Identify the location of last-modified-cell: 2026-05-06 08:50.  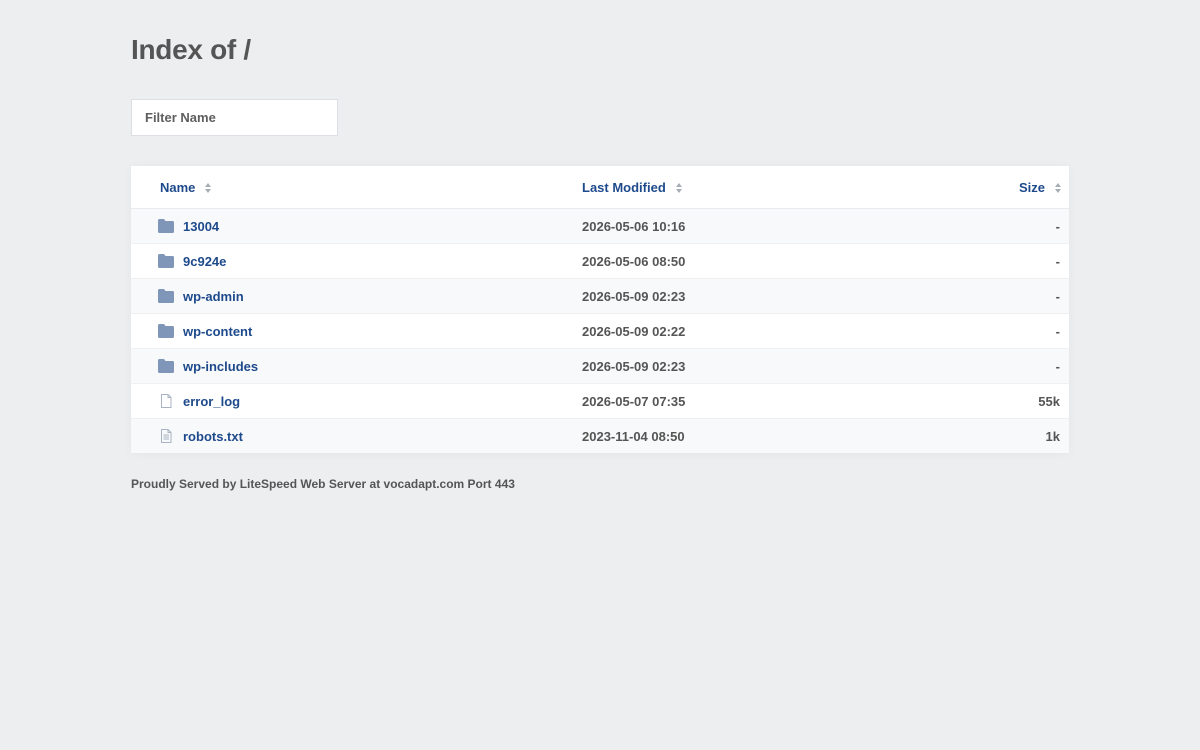
(634, 261).